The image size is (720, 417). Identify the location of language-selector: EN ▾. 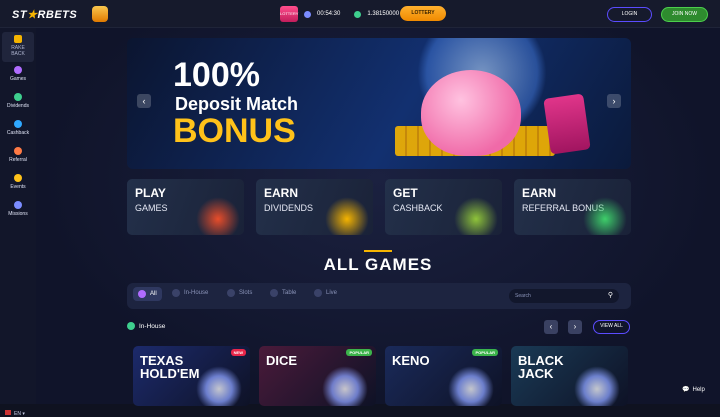
(15, 413).